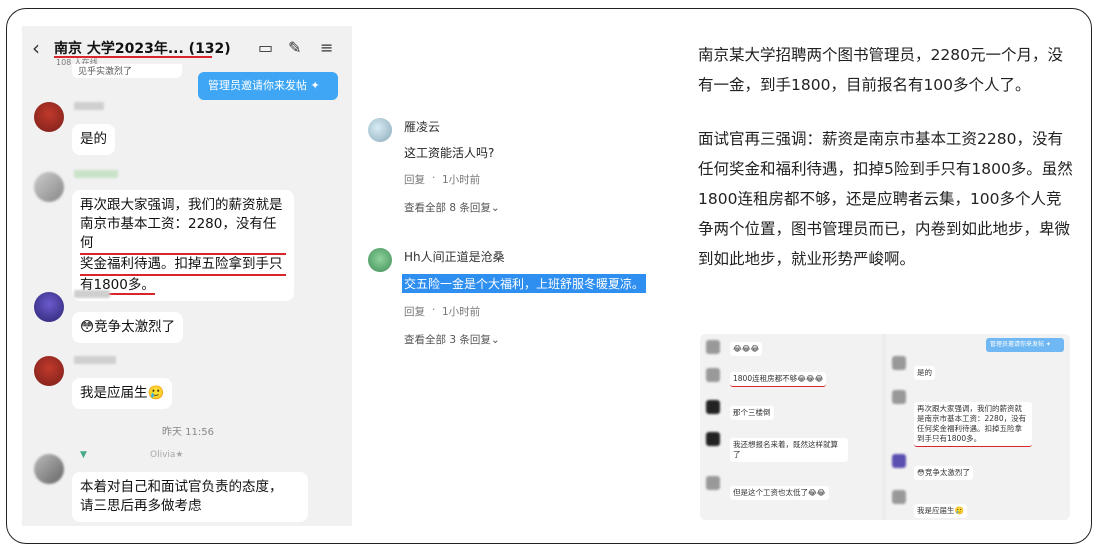  Describe the element at coordinates (93, 139) in the screenshot. I see `message-bubble: 是的` at that location.